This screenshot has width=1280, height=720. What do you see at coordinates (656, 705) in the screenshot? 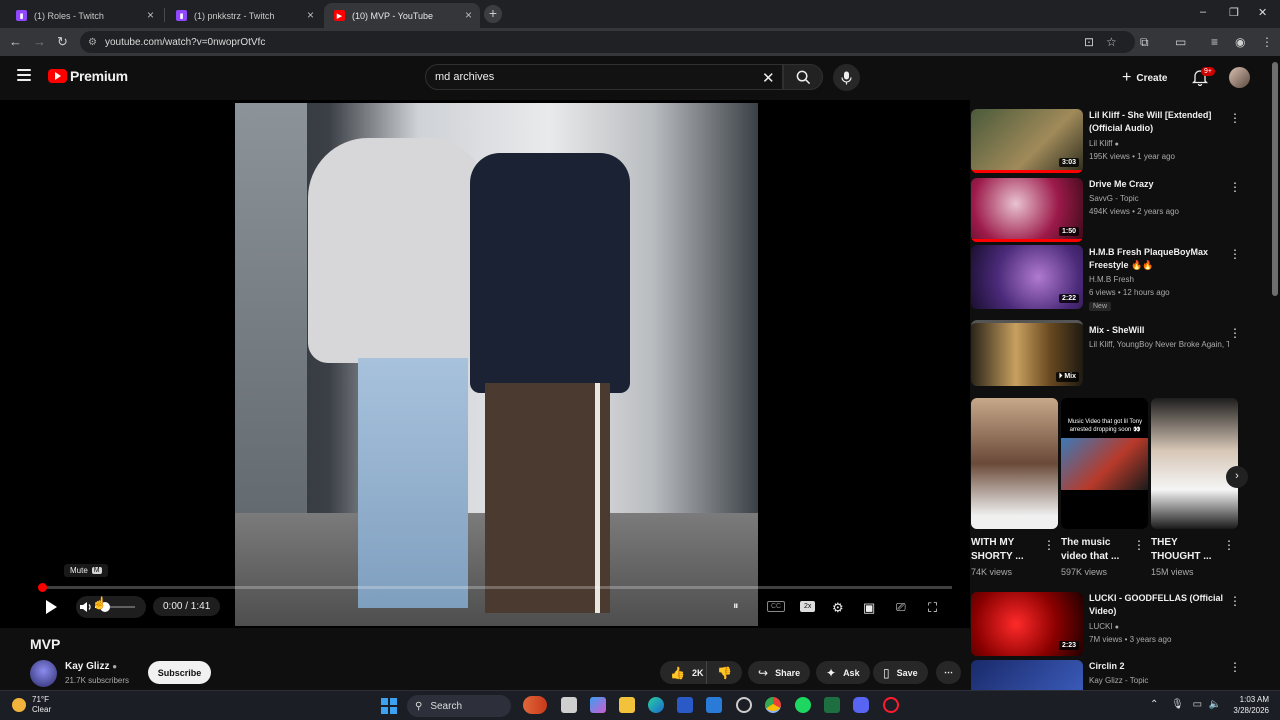
I see `edge-icon` at bounding box center [656, 705].